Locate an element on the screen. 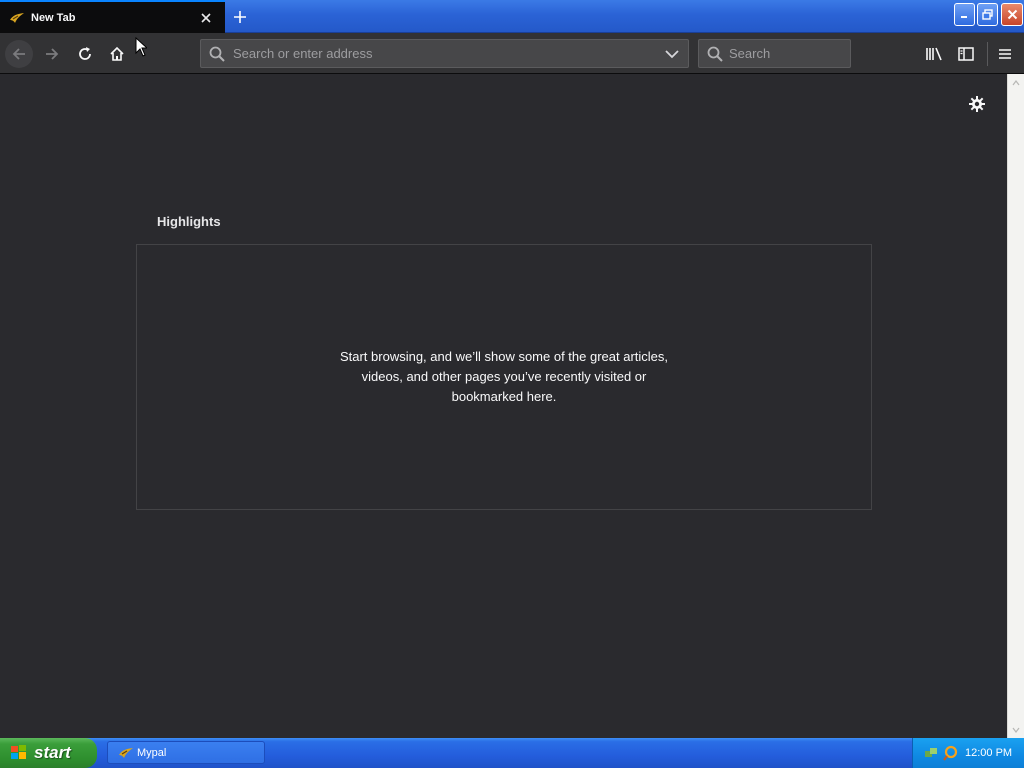  start-button: start is located at coordinates (48, 753).